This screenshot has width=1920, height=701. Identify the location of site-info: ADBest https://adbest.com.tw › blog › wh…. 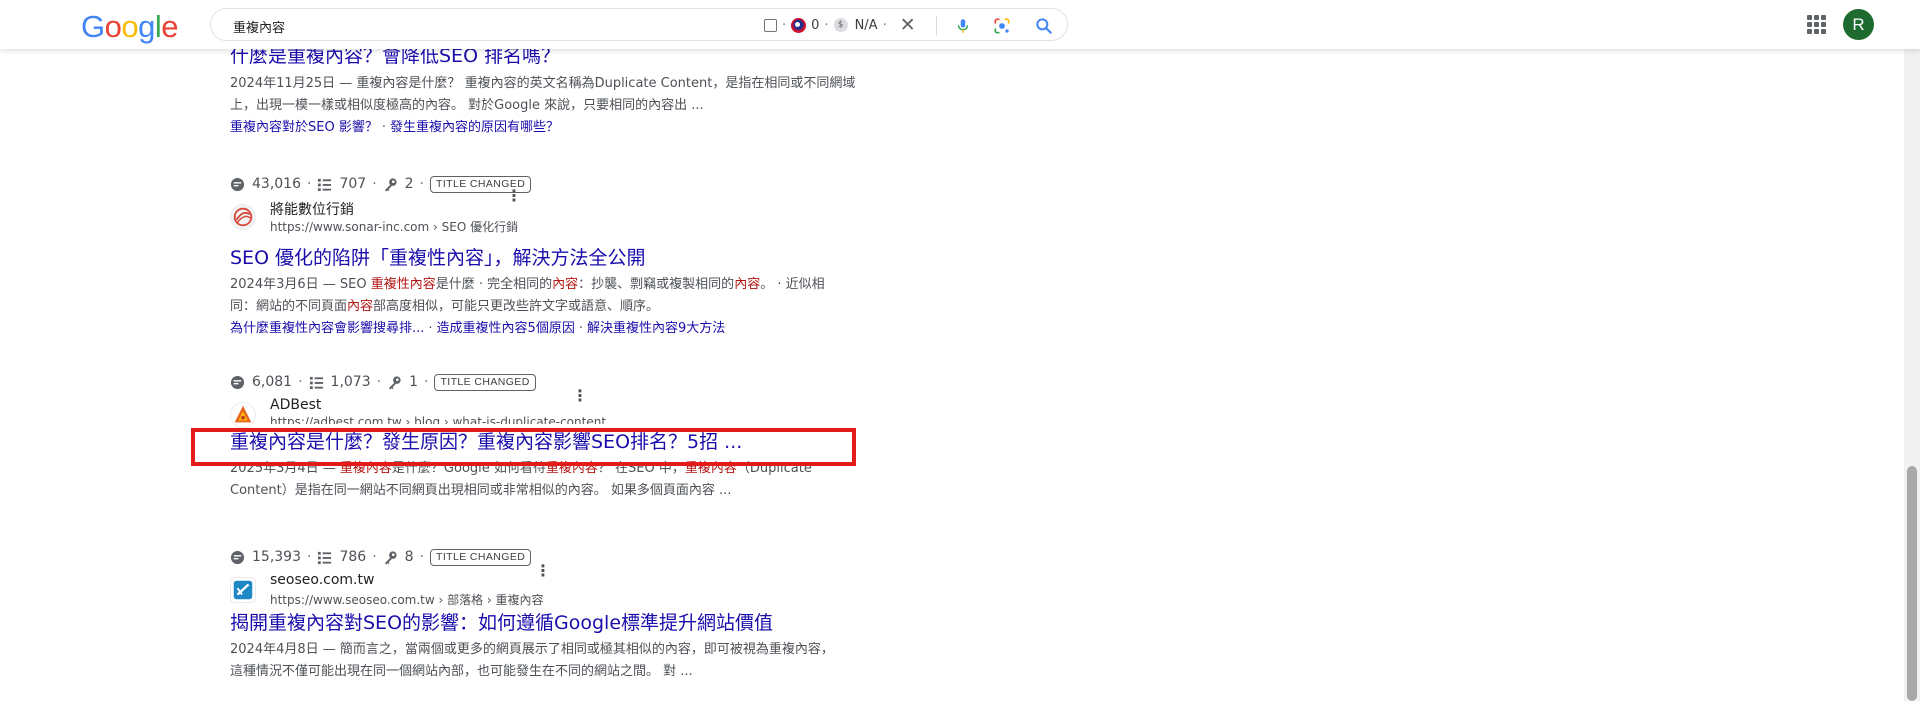
(560, 412).